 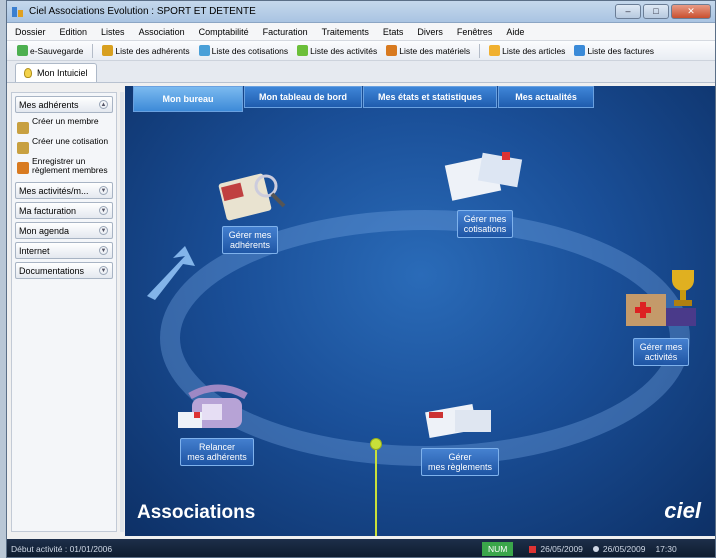 I want to click on sidebar-section-agenda: Mon agenda ▼, so click(x=64, y=230).